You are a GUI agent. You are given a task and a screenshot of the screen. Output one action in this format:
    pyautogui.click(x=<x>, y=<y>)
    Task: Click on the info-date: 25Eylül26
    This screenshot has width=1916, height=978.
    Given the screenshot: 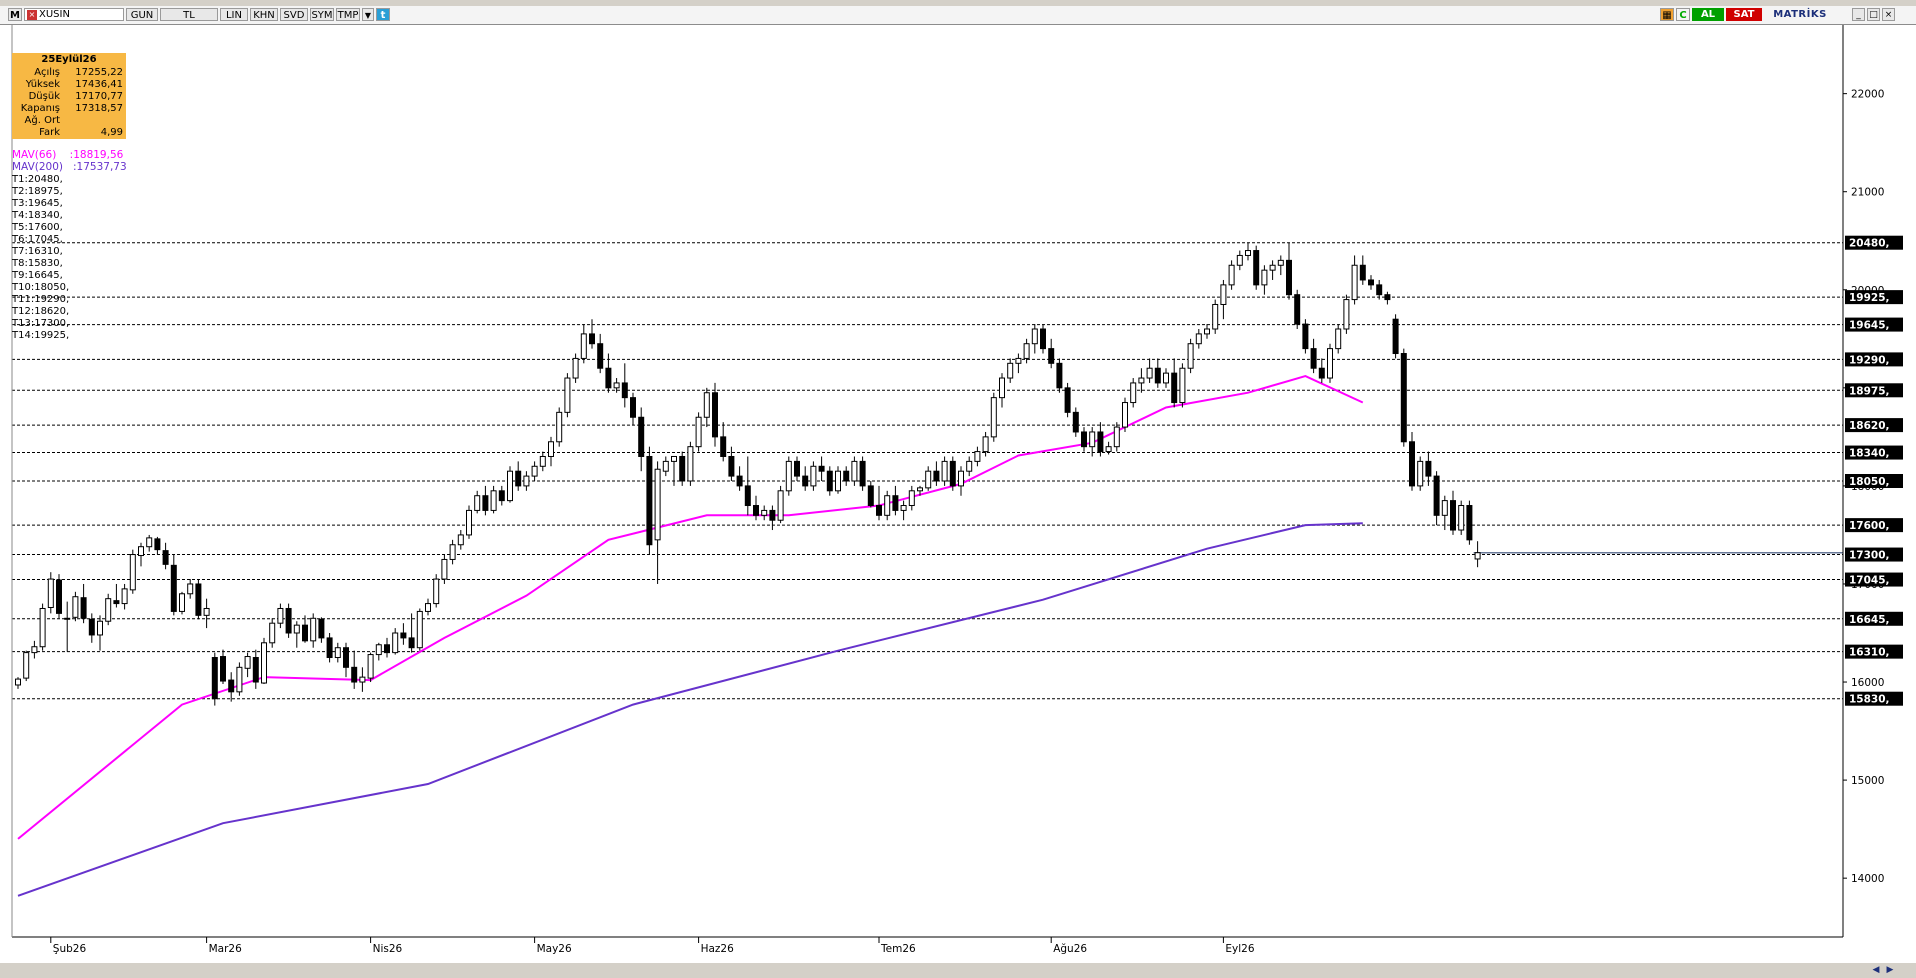 What is the action you would take?
    pyautogui.click(x=69, y=59)
    